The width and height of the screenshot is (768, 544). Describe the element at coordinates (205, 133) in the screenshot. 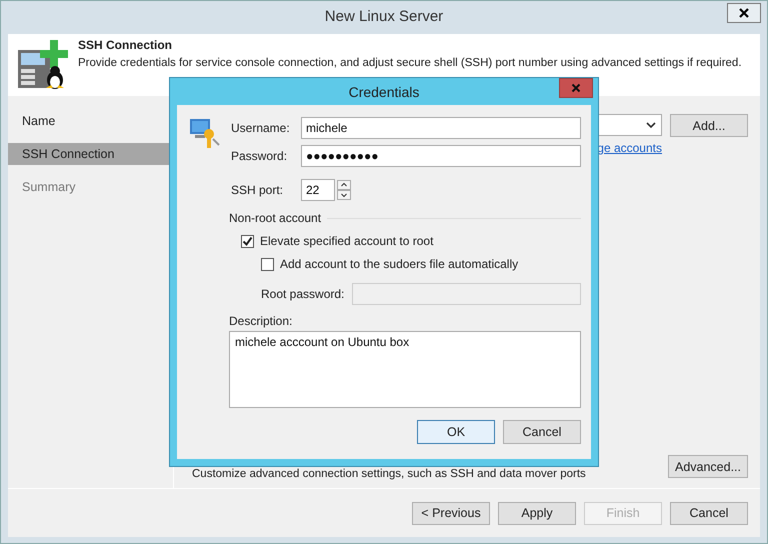

I see `monitor-key-icon` at that location.